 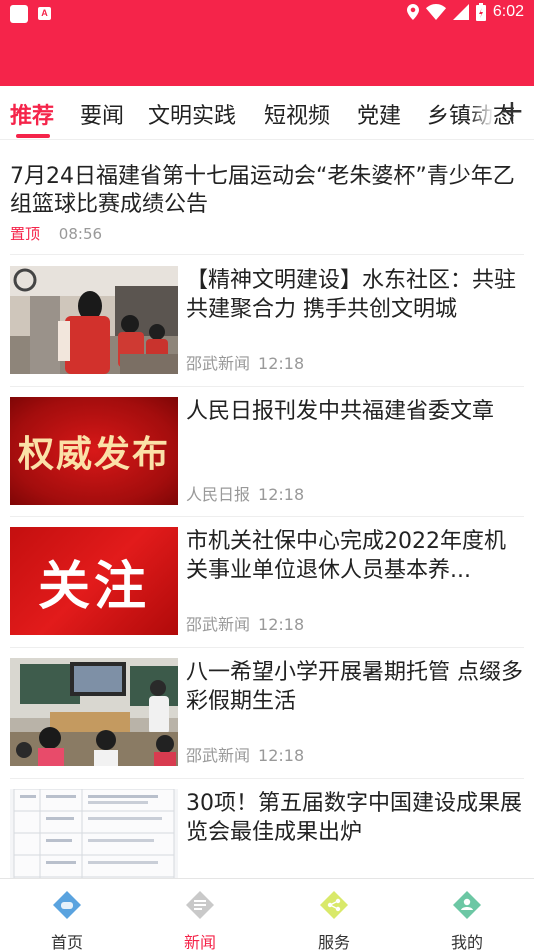 What do you see at coordinates (94, 451) in the screenshot?
I see `authoritative-release-banner: 权威发布` at bounding box center [94, 451].